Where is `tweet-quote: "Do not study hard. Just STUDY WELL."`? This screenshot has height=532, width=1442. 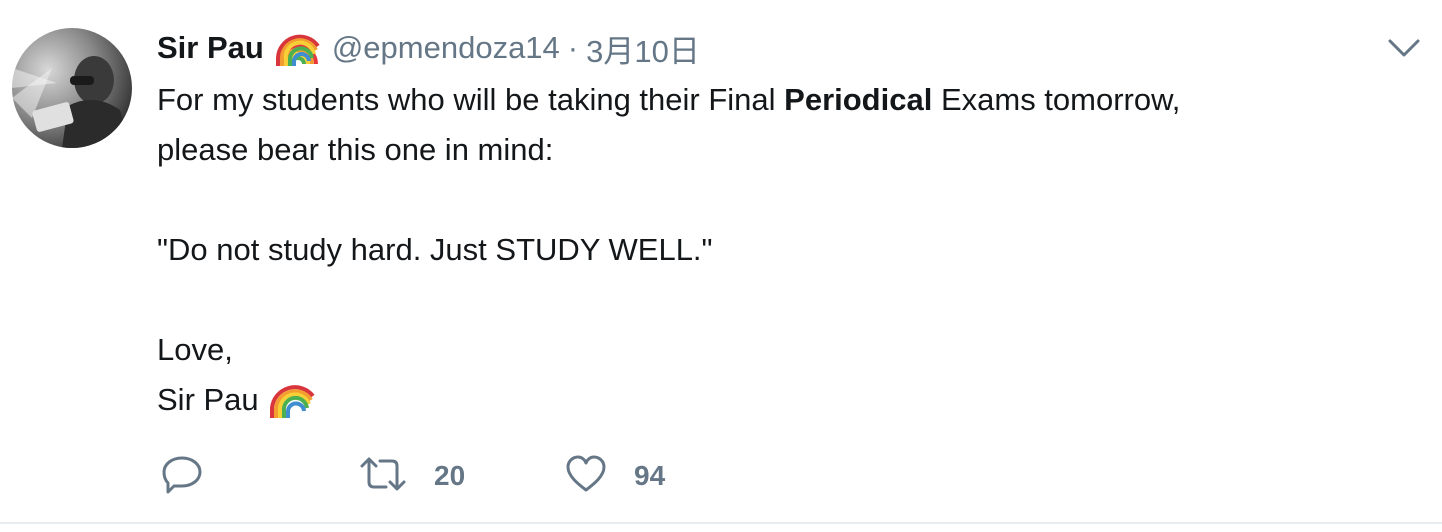
tweet-quote: "Do not study hard. Just STUDY WELL." is located at coordinates (435, 249).